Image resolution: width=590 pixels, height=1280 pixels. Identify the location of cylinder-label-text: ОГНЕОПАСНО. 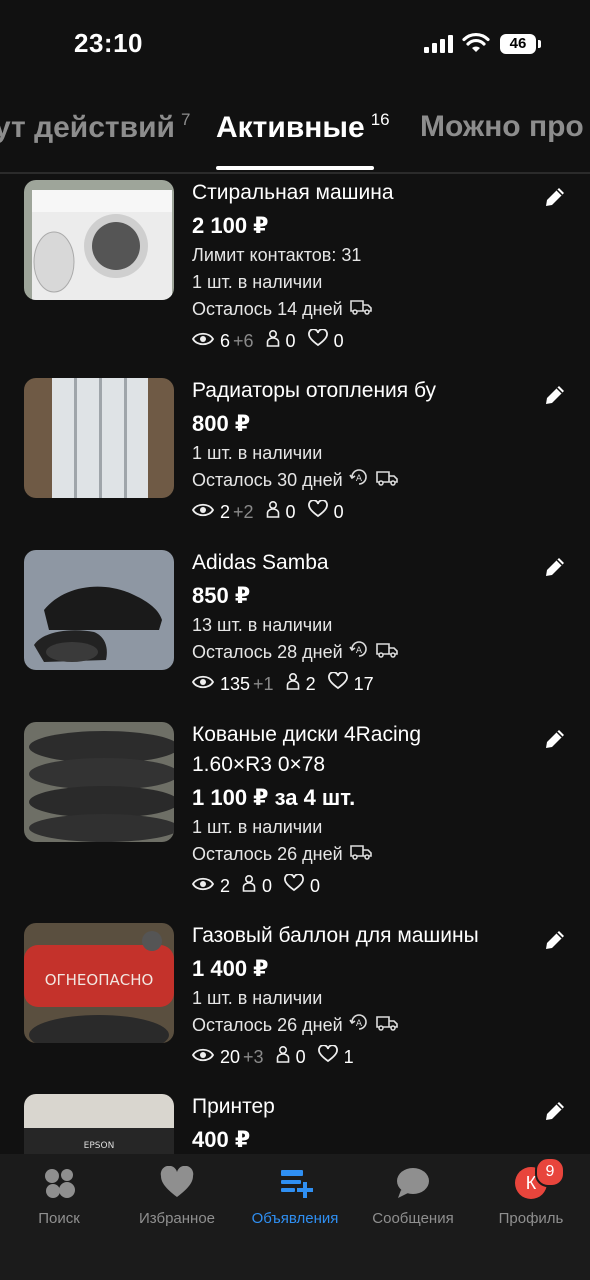
(99, 980).